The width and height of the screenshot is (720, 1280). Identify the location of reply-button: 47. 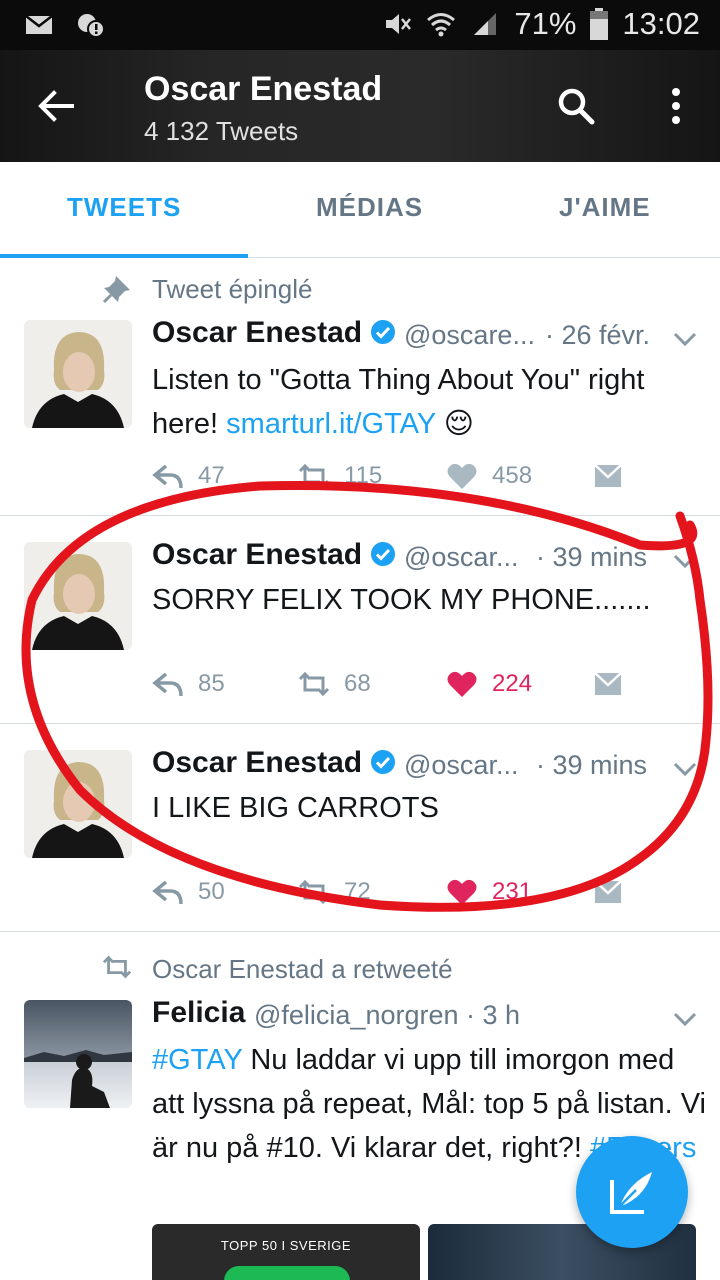
(188, 476).